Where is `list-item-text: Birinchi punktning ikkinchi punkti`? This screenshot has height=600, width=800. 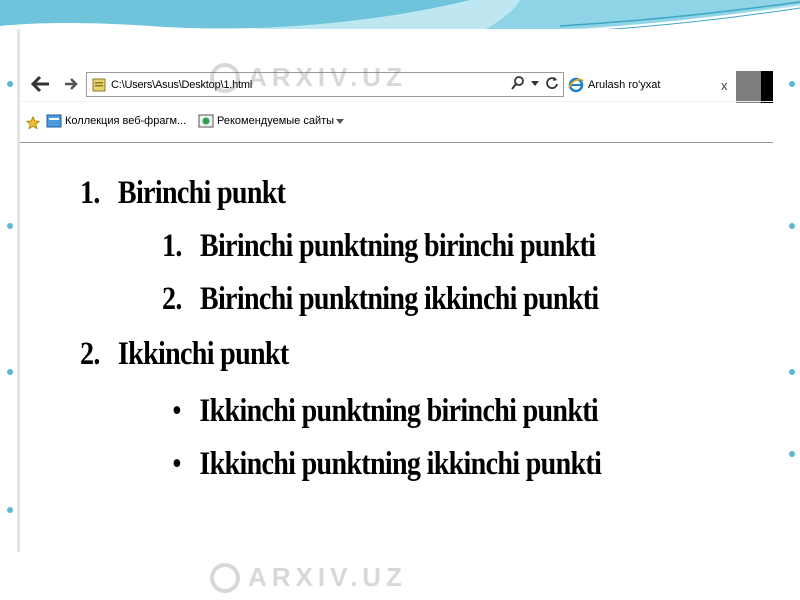
list-item-text: Birinchi punktning ikkinchi punkti is located at coordinates (399, 299).